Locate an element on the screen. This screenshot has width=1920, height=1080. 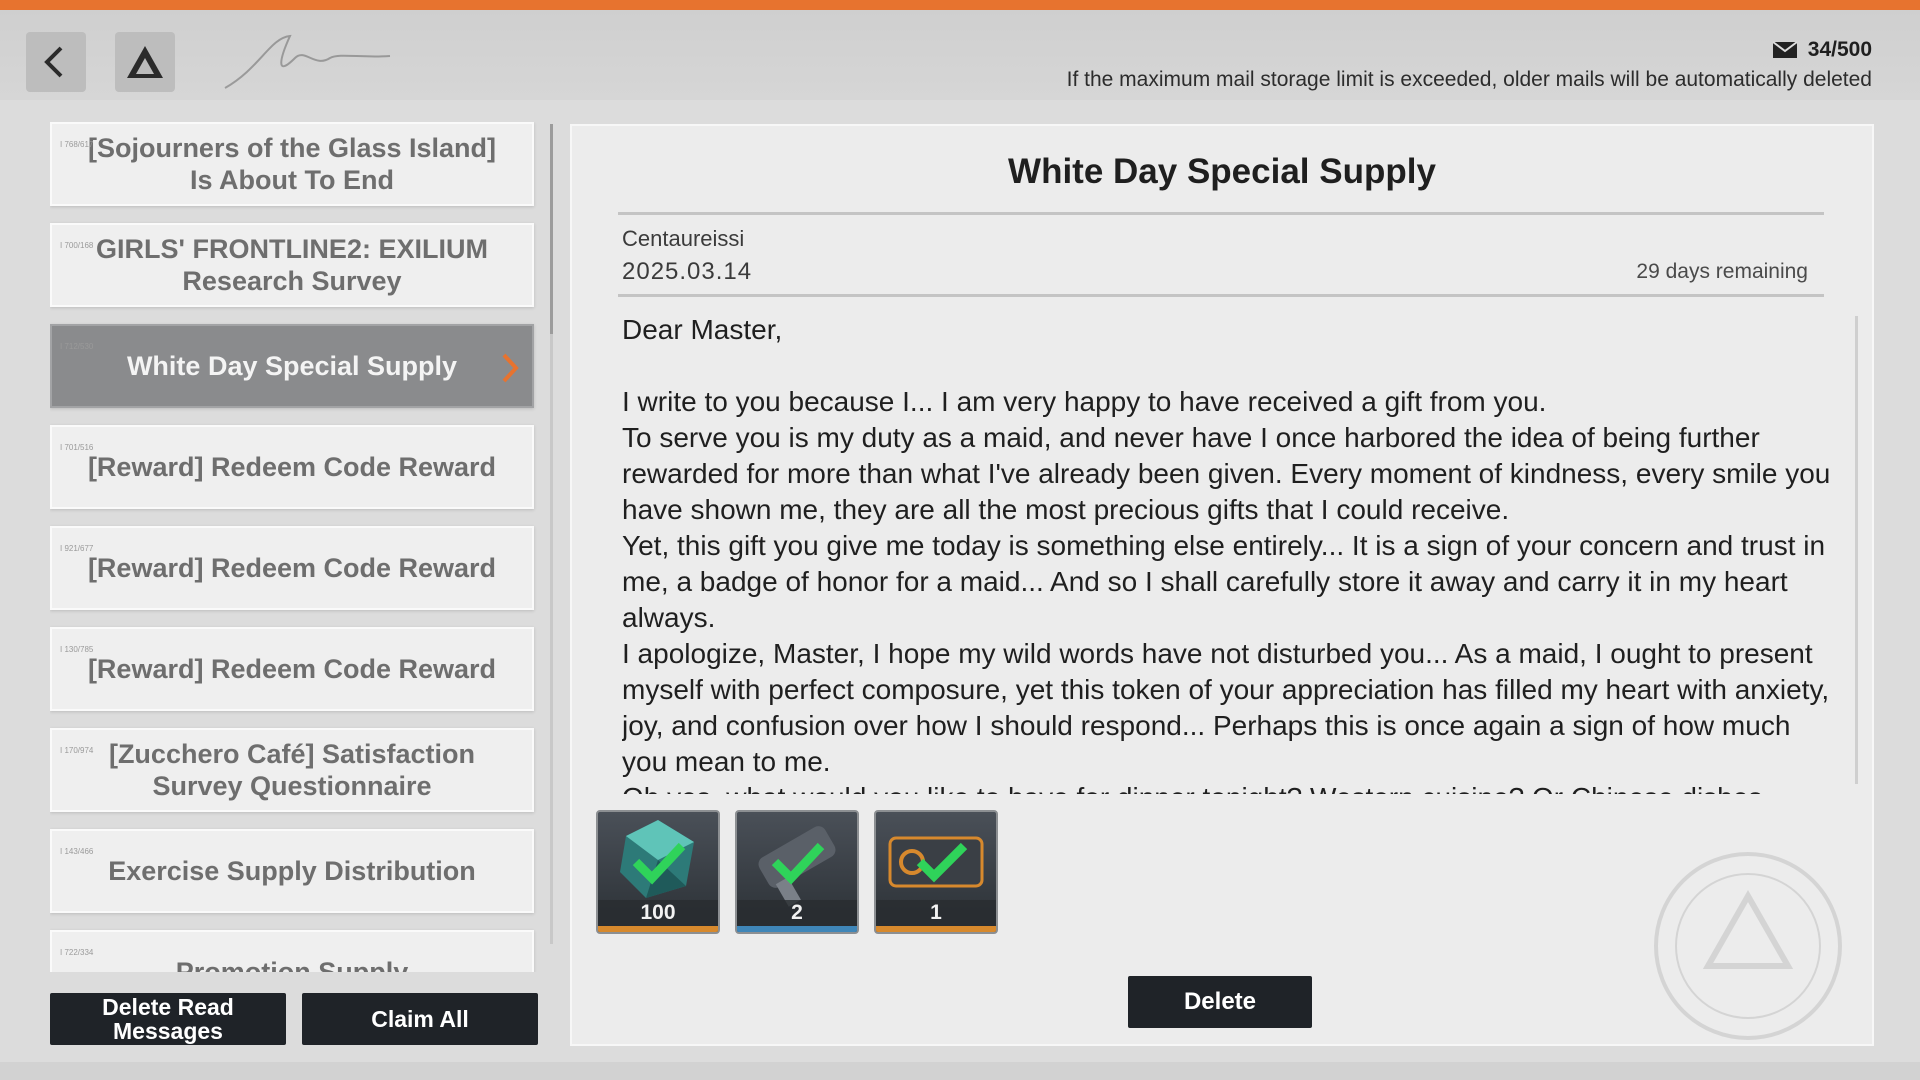
mail-list-item-active: I 712/530 White Day Special Supply is located at coordinates (292, 366).